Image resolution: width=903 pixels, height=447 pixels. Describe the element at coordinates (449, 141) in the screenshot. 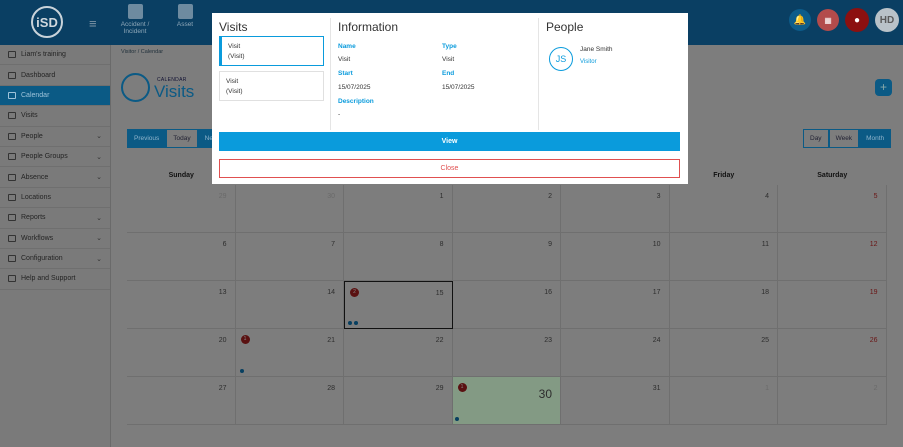

I see `view-button: View` at that location.